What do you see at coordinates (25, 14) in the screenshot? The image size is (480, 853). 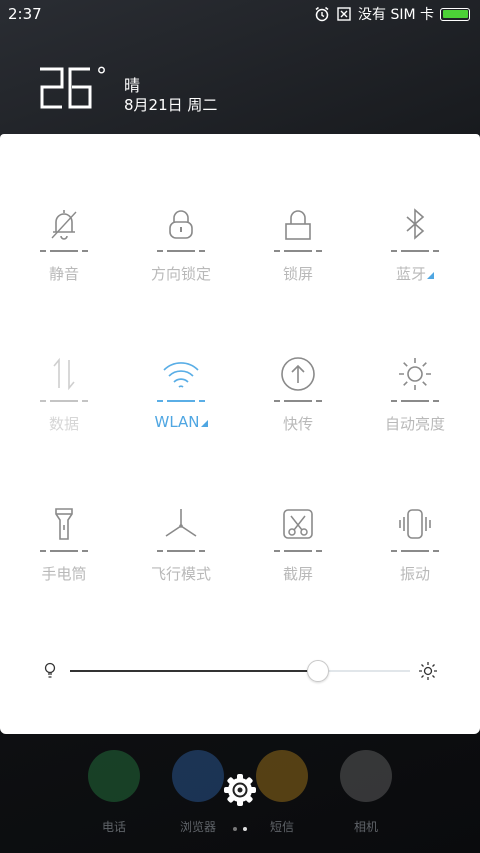 I see `status-time: 2:37` at bounding box center [25, 14].